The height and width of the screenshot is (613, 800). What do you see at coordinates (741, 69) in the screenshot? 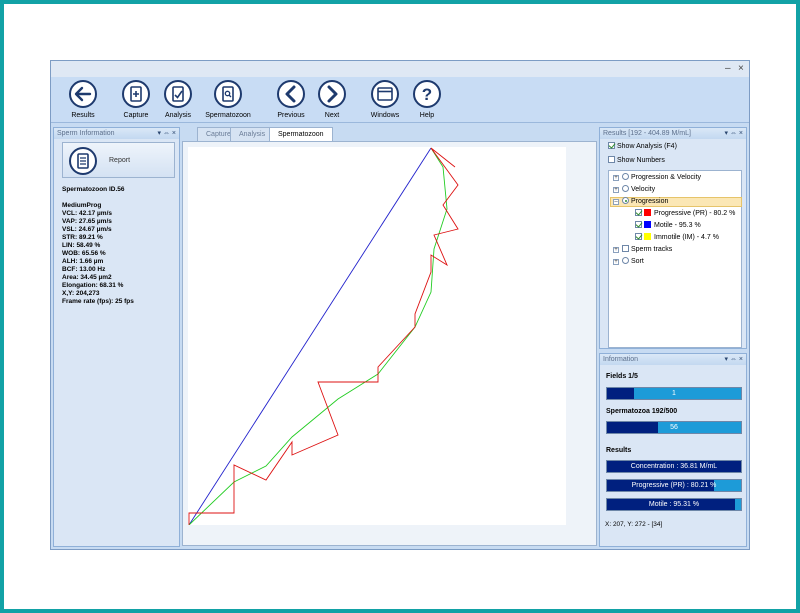
I see `close-button: ×` at bounding box center [741, 69].